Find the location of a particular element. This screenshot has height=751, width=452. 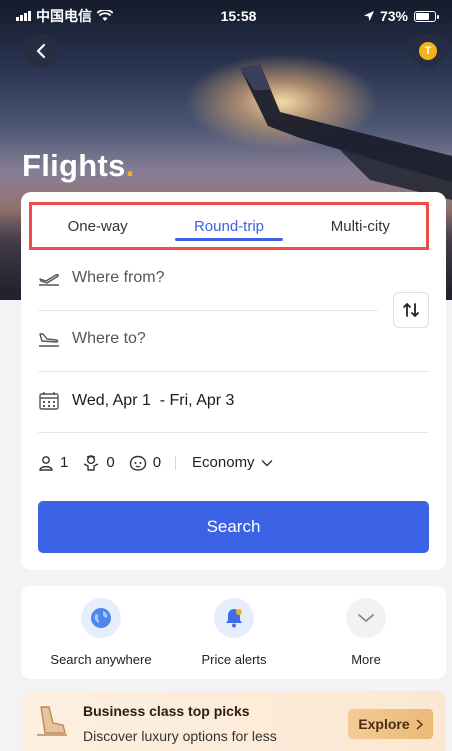

child-icon is located at coordinates (91, 462).